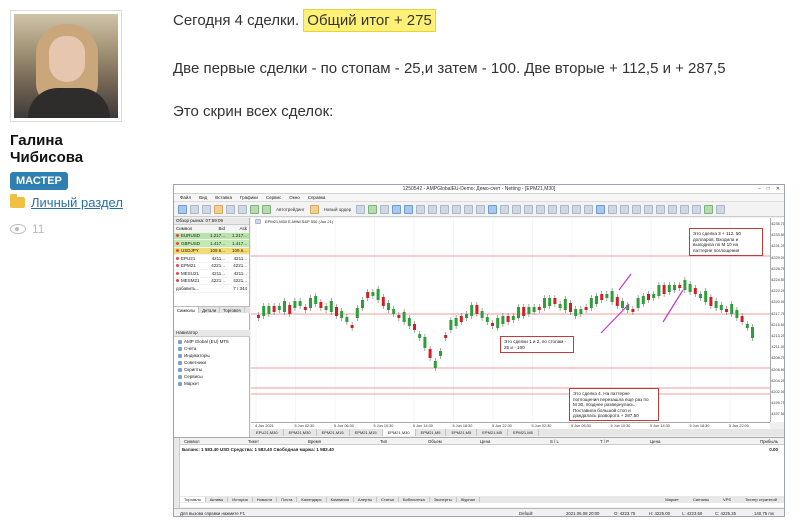 The width and height of the screenshot is (800, 530). I want to click on avatar, so click(66, 66).